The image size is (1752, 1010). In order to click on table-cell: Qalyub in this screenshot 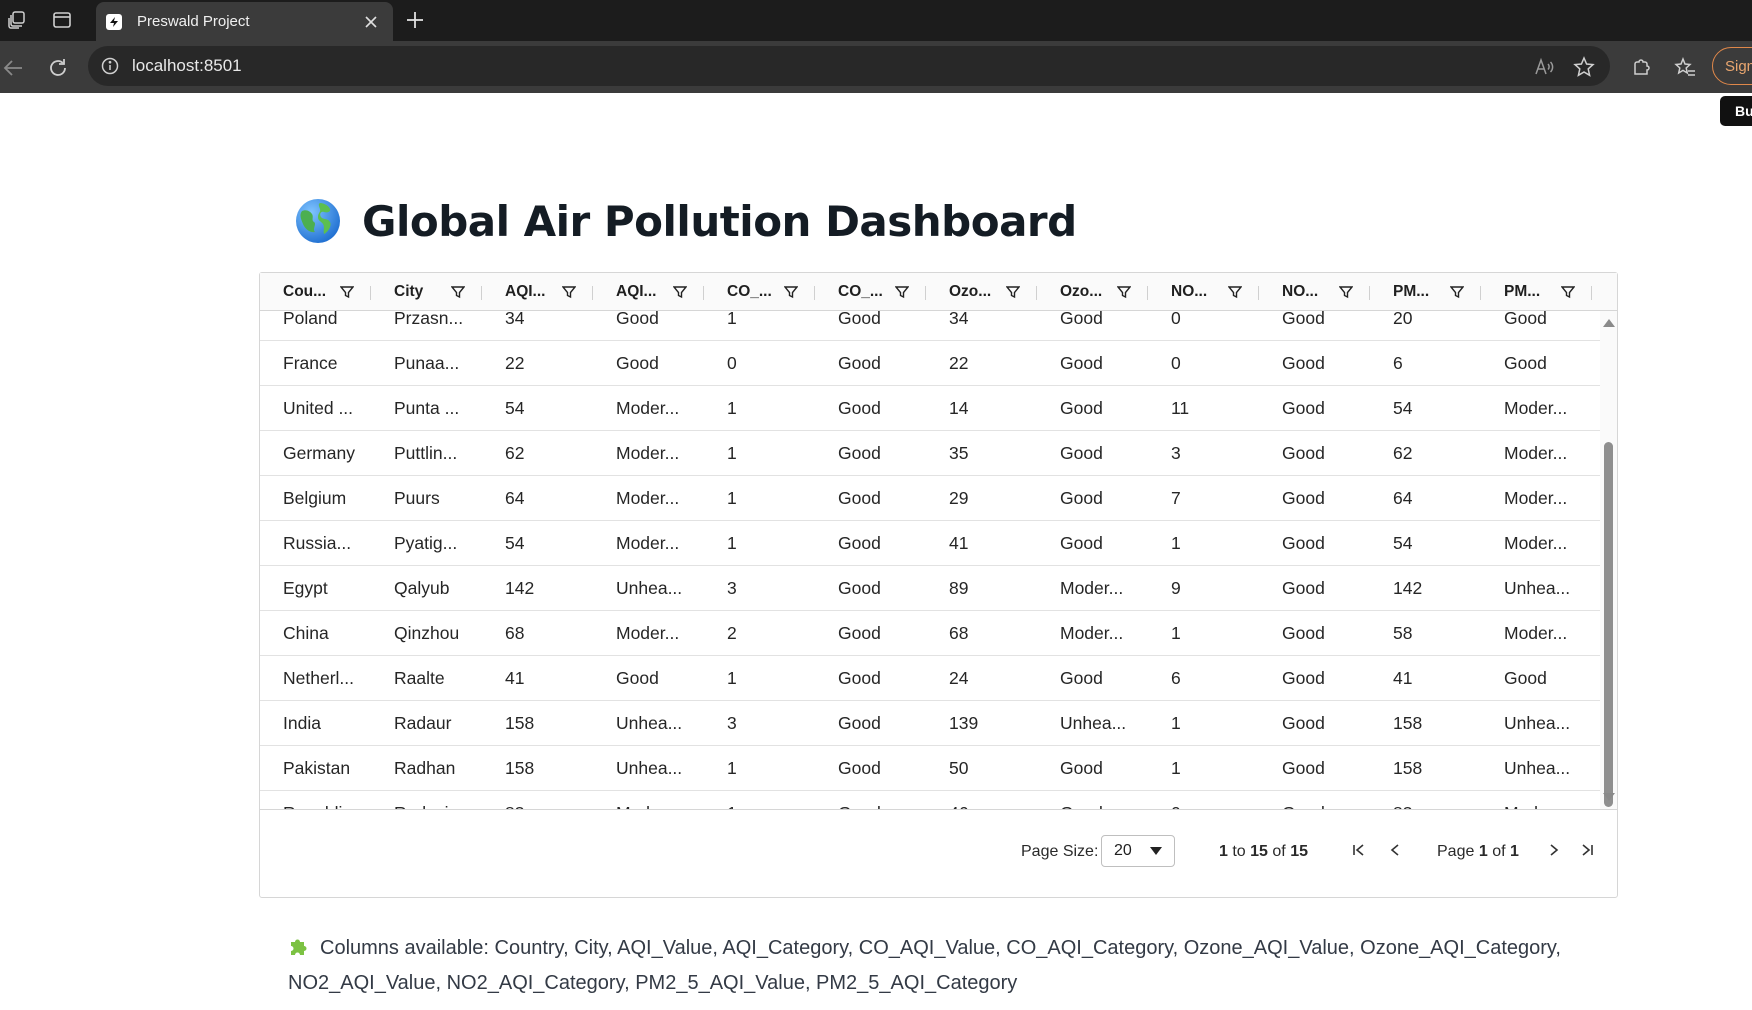, I will do `click(410, 588)`.